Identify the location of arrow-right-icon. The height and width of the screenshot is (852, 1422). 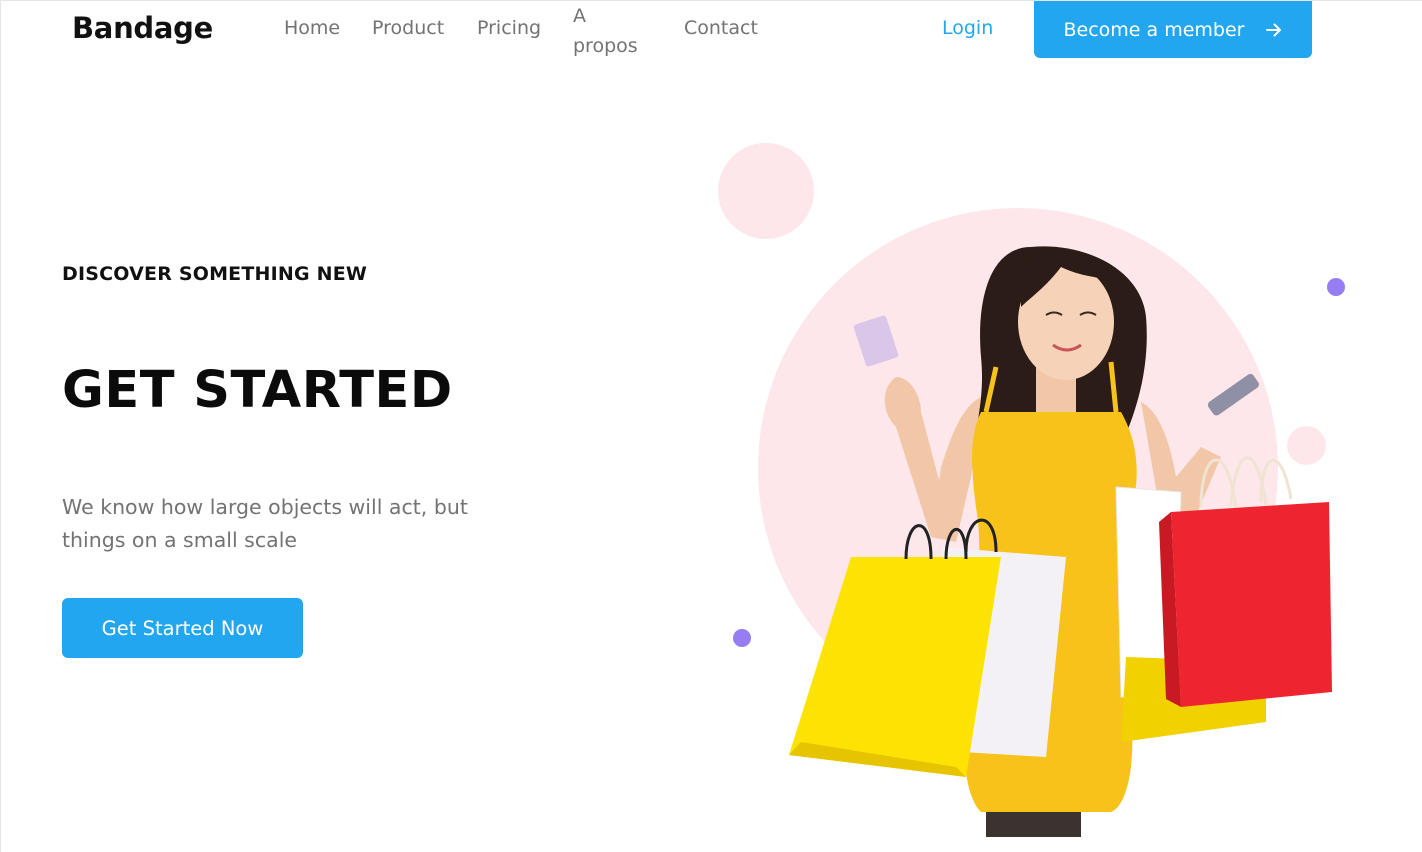
(1274, 29).